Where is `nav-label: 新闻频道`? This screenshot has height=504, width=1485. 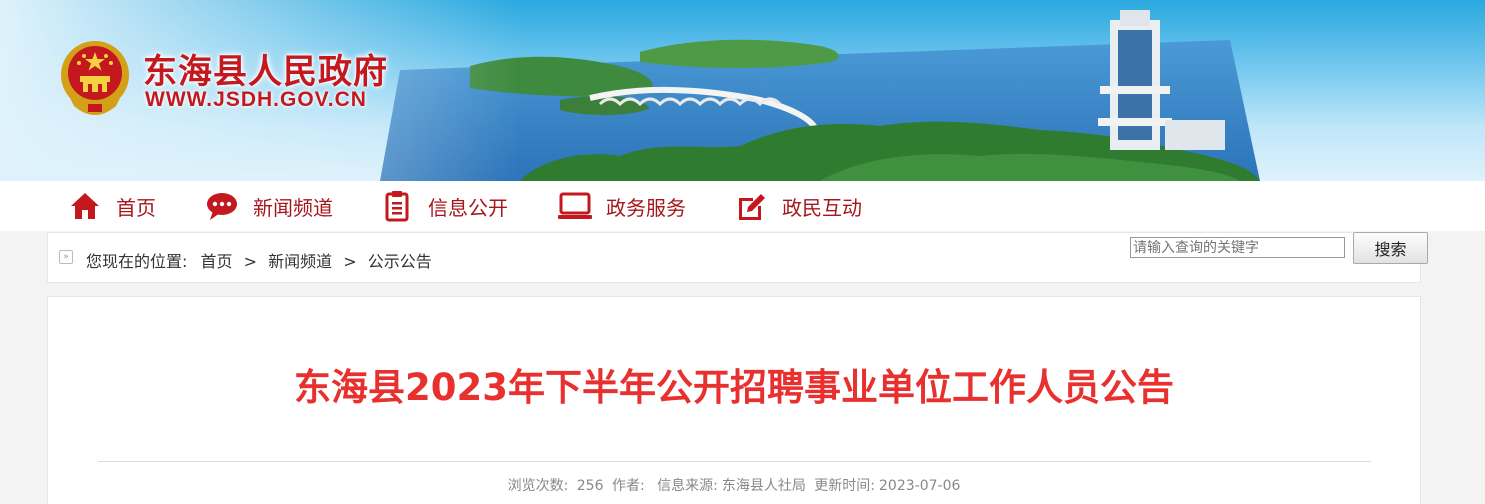 nav-label: 新闻频道 is located at coordinates (293, 207).